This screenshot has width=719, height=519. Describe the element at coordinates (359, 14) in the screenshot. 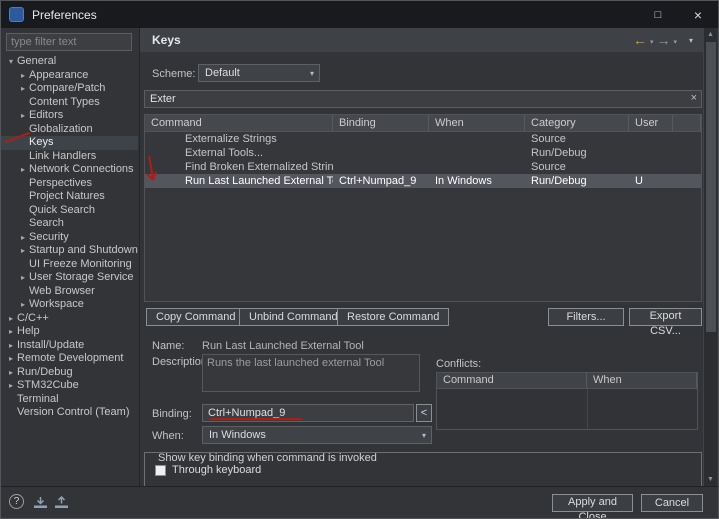

I see `titlebar: Preferences □ ×` at that location.